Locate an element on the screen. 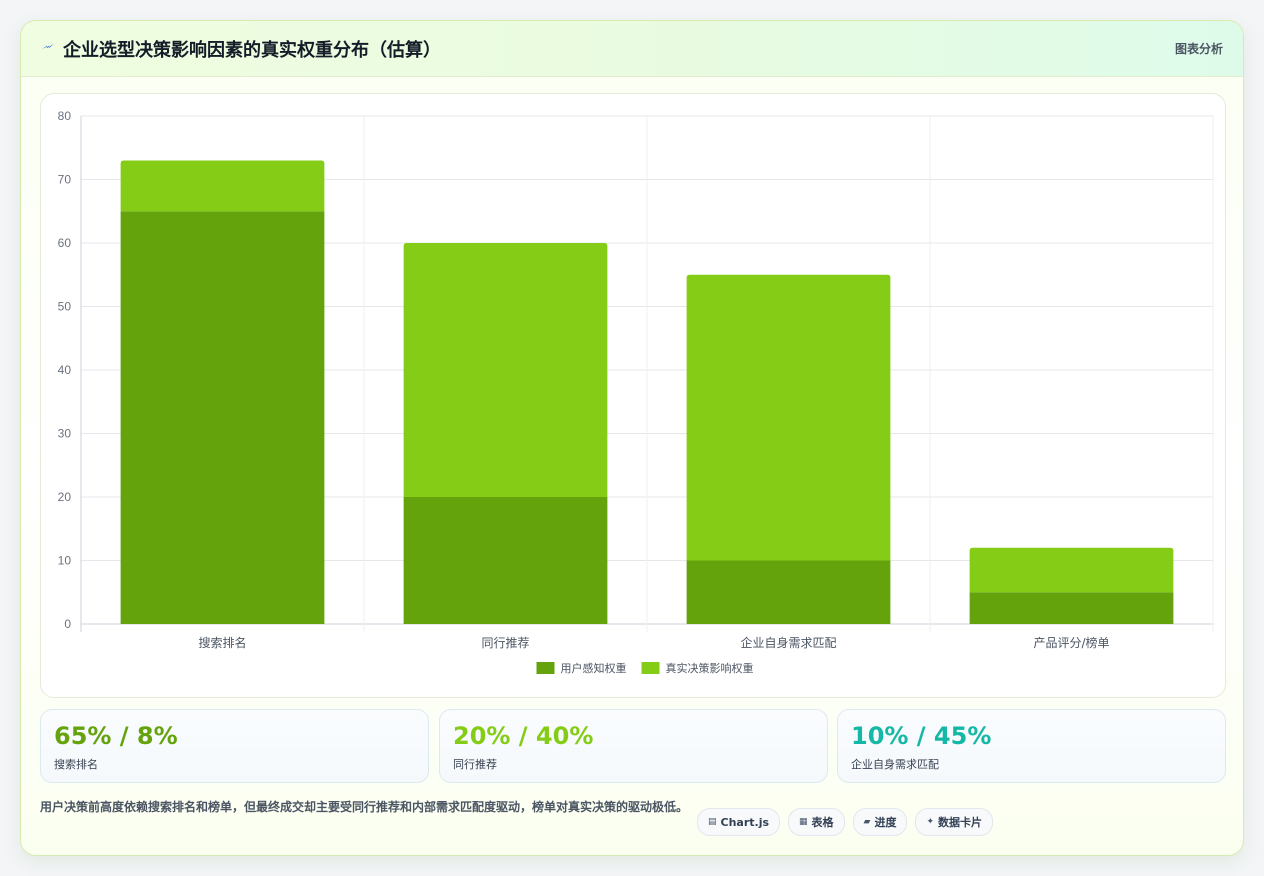 The image size is (1264, 876). x-tick-label: 企业自身需求匹配 is located at coordinates (788, 642).